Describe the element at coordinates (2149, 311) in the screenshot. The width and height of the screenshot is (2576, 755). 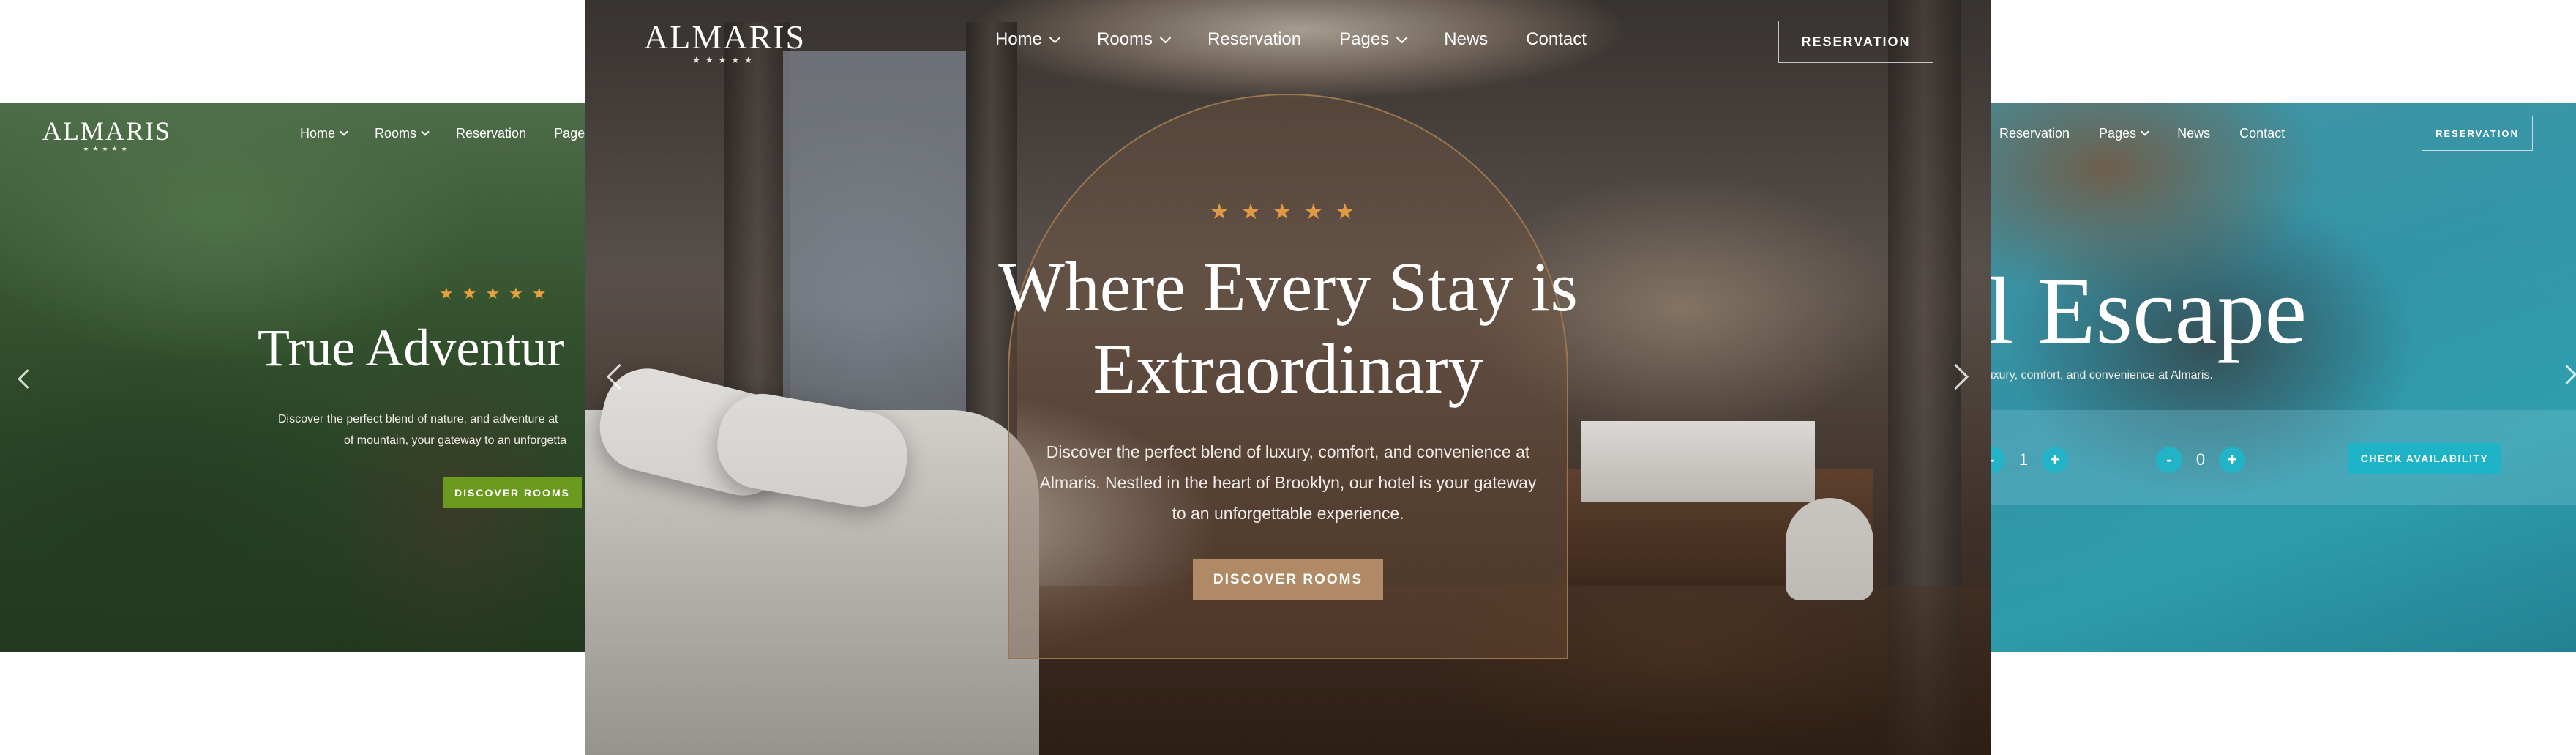
I see `hero-title: cal Escape` at that location.